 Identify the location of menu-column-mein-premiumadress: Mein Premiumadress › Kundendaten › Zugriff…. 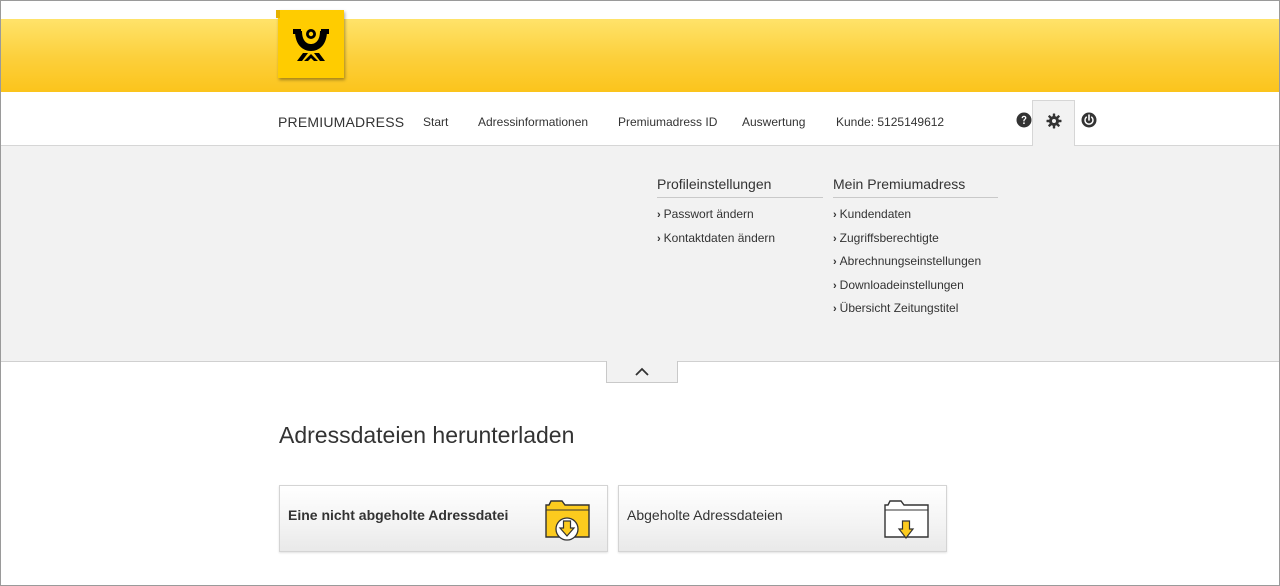
(915, 250).